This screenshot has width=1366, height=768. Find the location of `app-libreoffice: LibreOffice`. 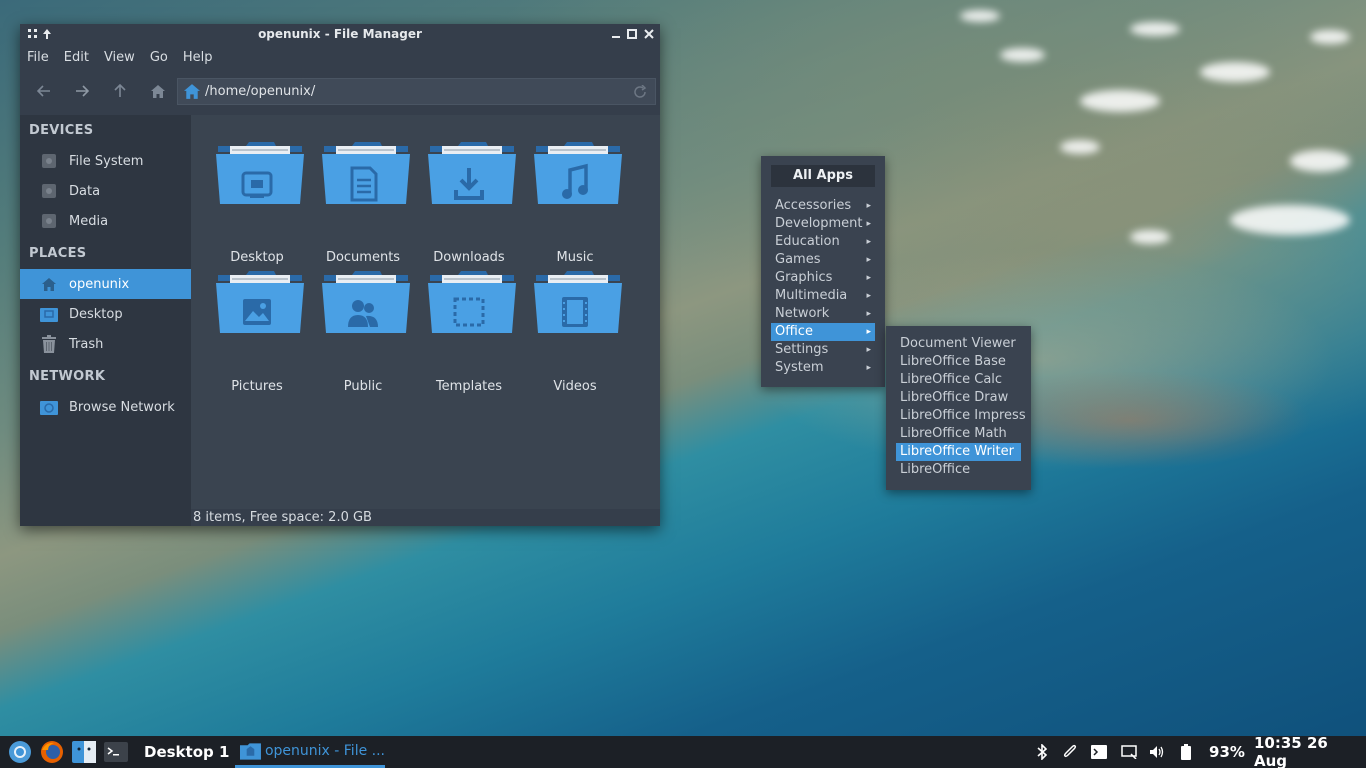

app-libreoffice: LibreOffice is located at coordinates (958, 470).